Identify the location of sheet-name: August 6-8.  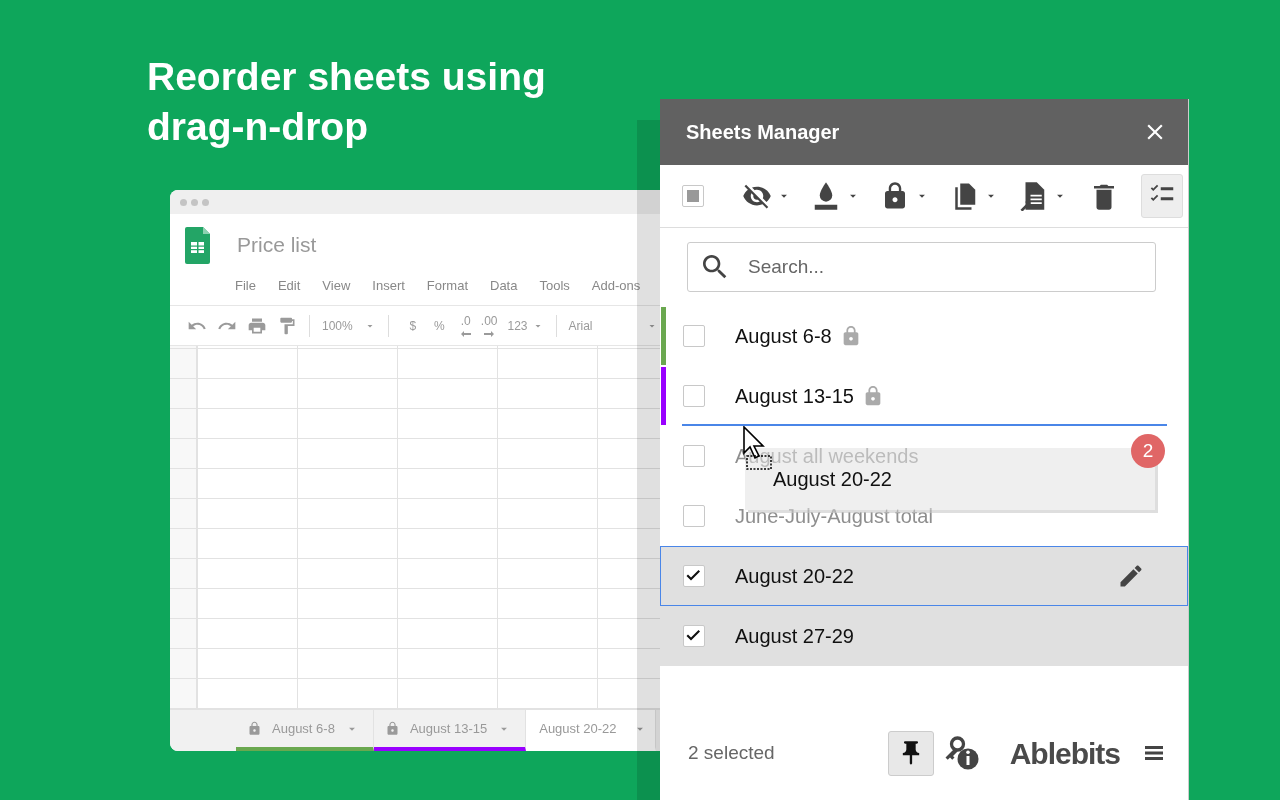
(783, 336).